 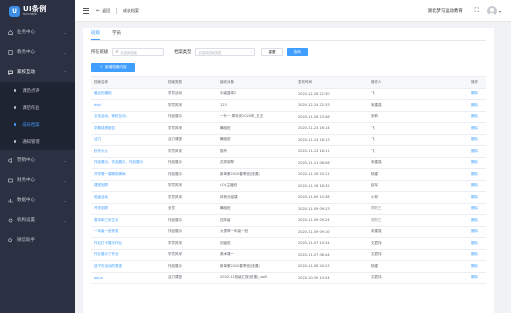 I want to click on column-header: 接收对象, so click(x=227, y=81).